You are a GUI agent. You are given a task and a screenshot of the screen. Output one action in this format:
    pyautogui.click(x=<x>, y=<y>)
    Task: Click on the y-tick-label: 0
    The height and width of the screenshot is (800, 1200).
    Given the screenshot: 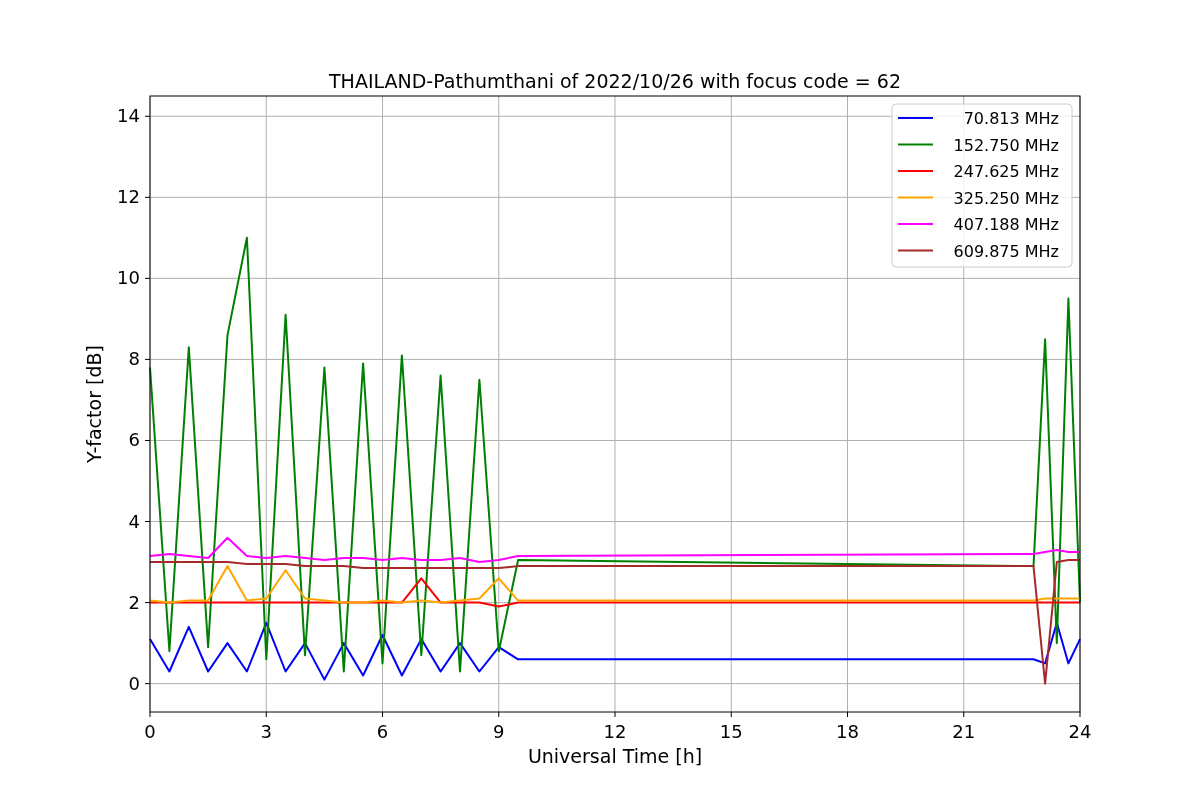 What is the action you would take?
    pyautogui.click(x=134, y=683)
    